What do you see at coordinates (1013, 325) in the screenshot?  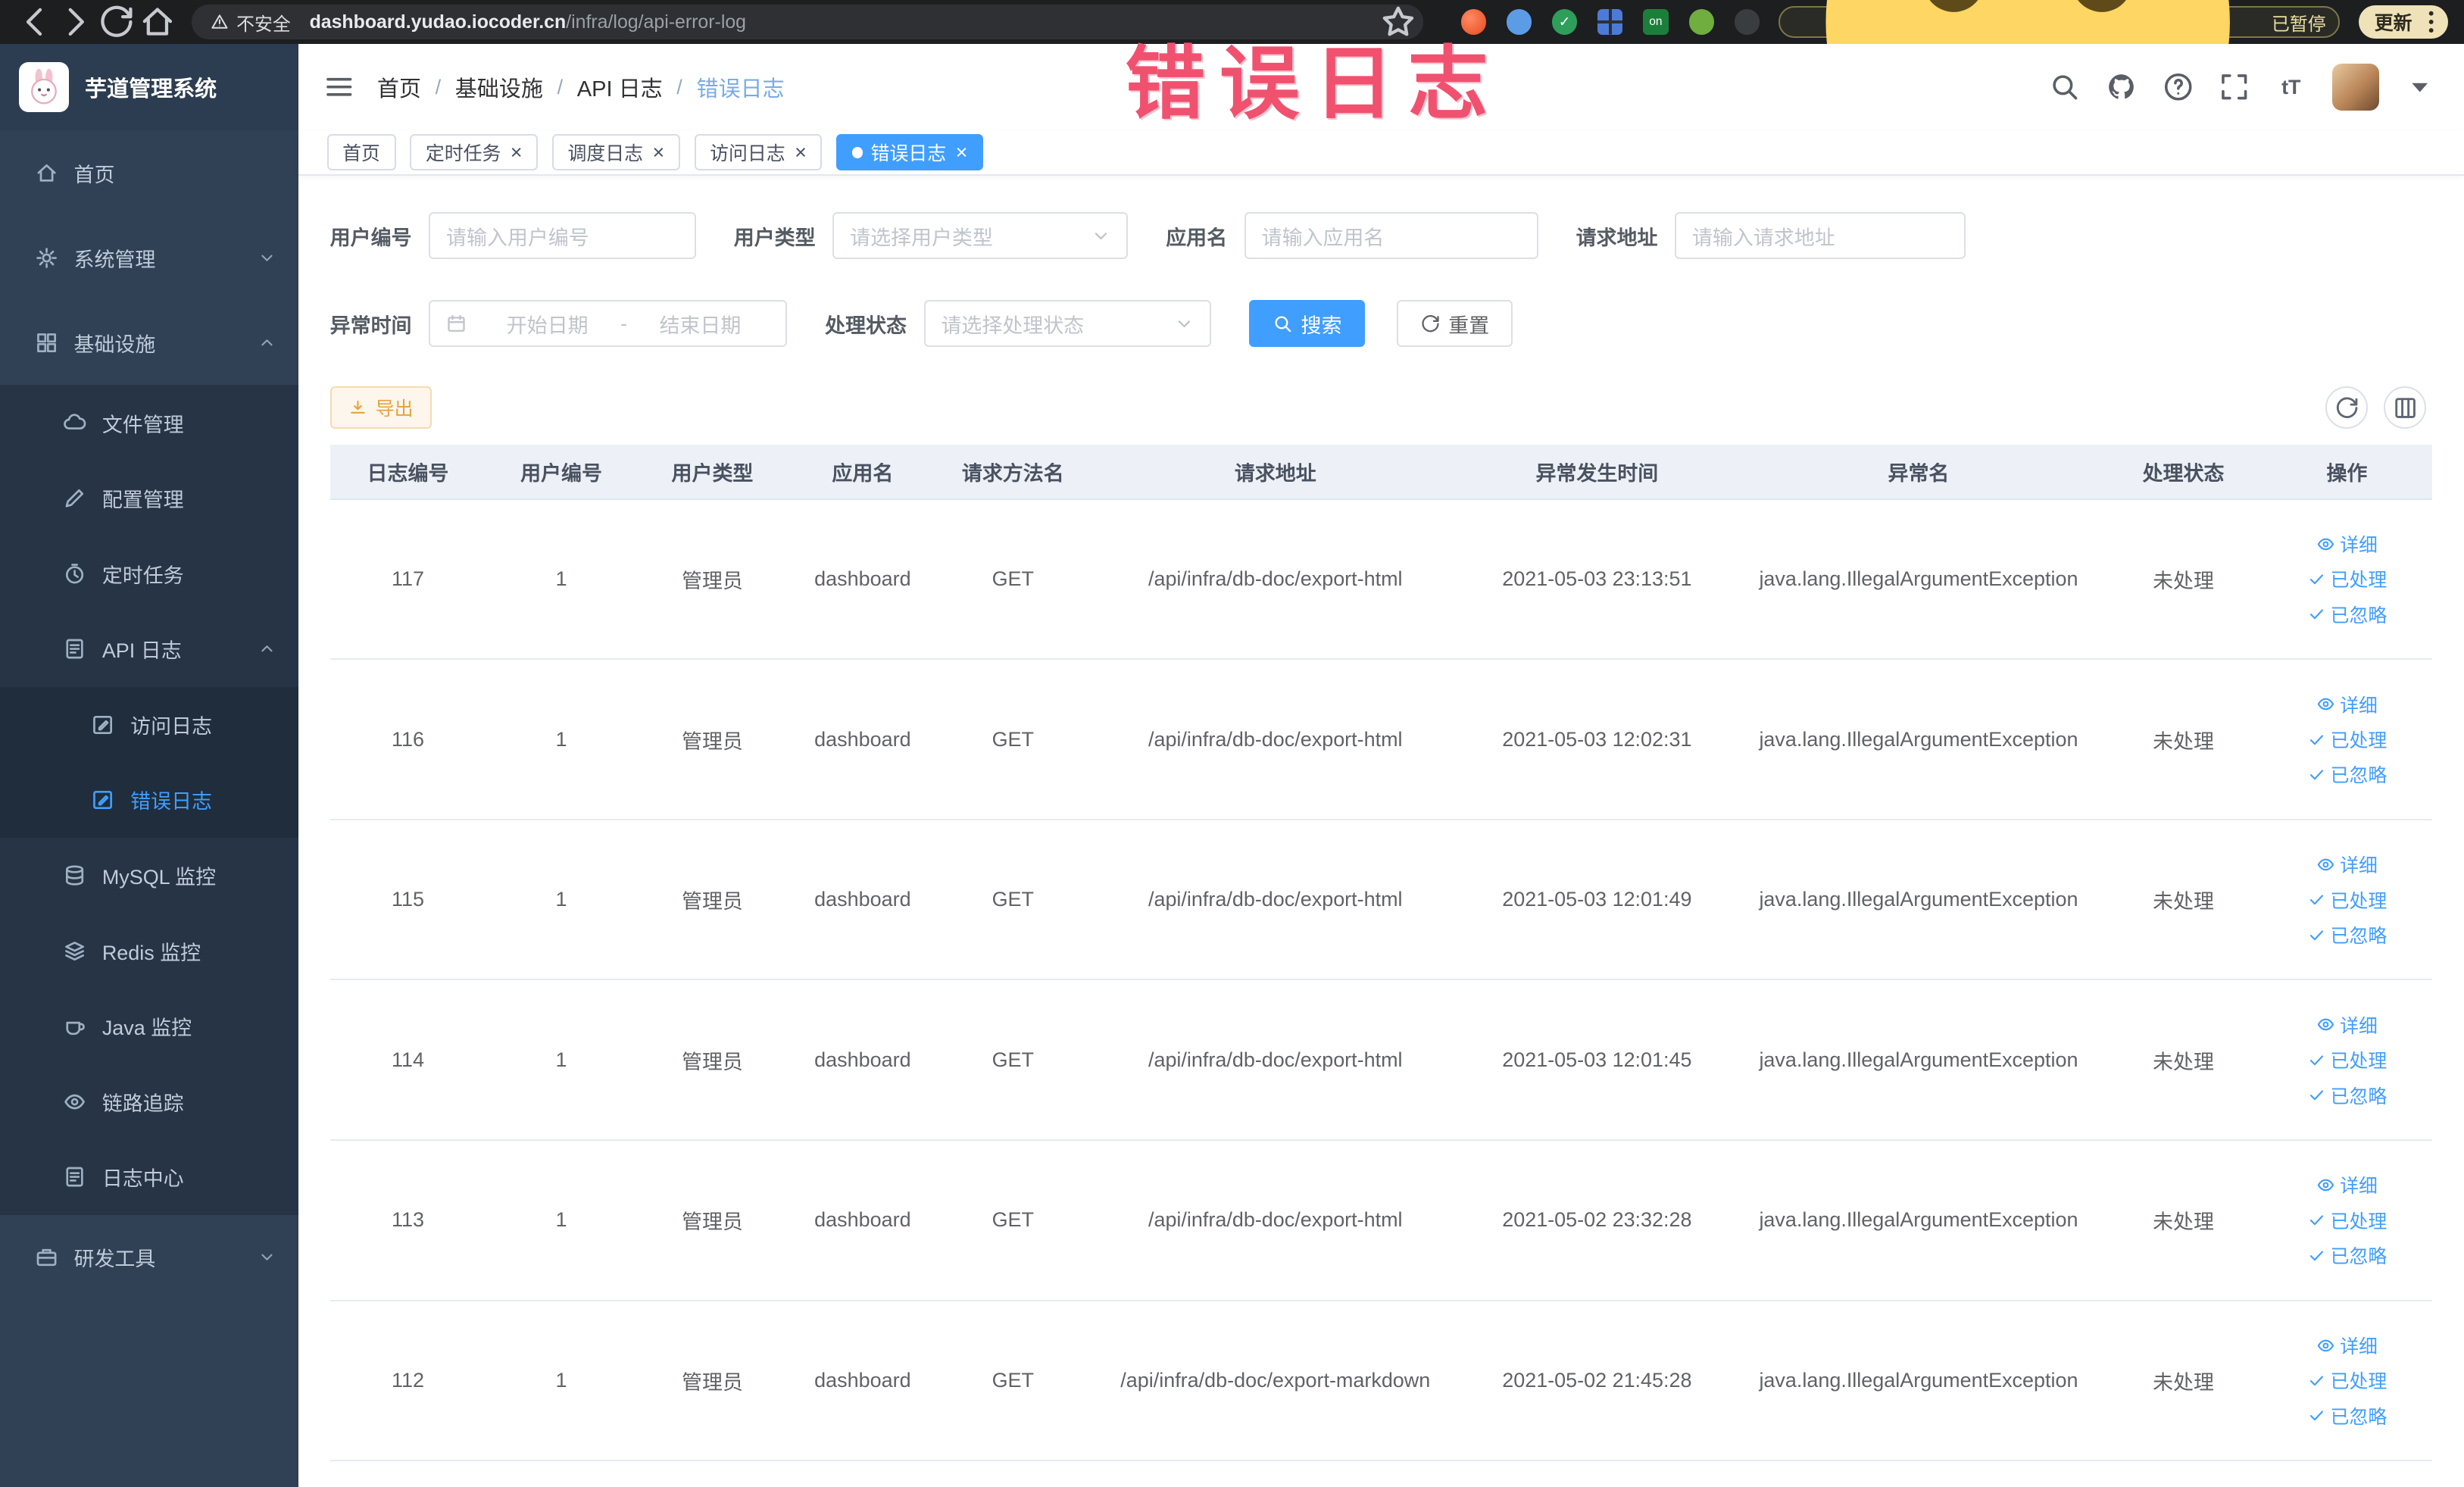 I see `process-status-placeholder: 请选择处理状态` at bounding box center [1013, 325].